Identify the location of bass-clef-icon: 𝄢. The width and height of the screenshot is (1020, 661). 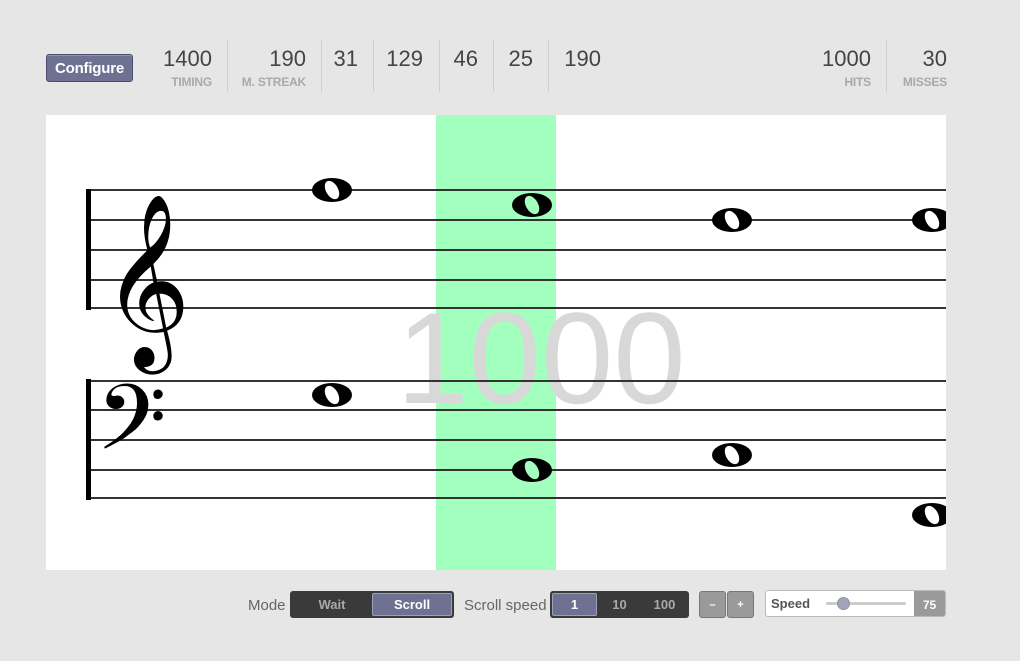
(131, 429).